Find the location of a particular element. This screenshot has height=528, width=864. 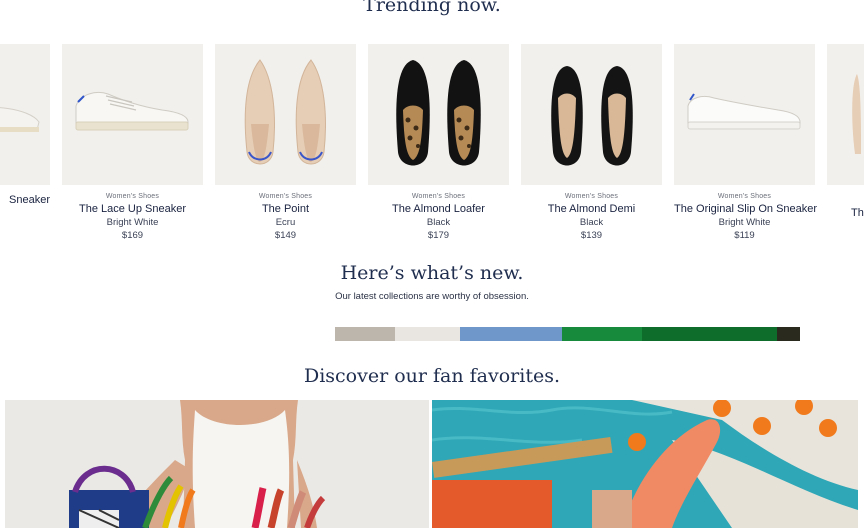

product-price: $119 is located at coordinates (744, 235).